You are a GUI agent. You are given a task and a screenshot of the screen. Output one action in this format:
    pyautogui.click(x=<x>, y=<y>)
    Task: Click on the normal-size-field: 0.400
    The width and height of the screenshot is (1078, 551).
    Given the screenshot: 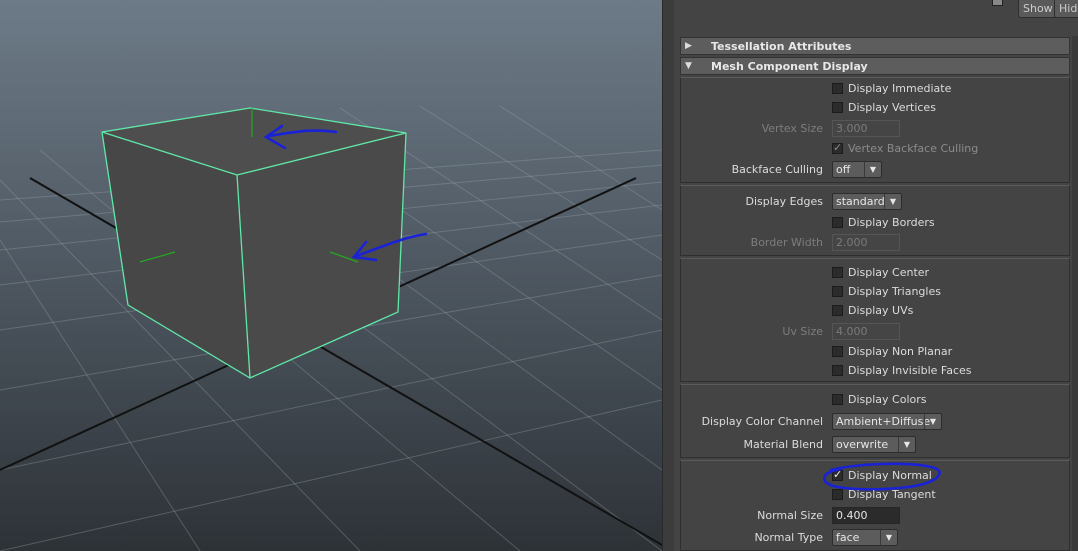 What is the action you would take?
    pyautogui.click(x=866, y=515)
    